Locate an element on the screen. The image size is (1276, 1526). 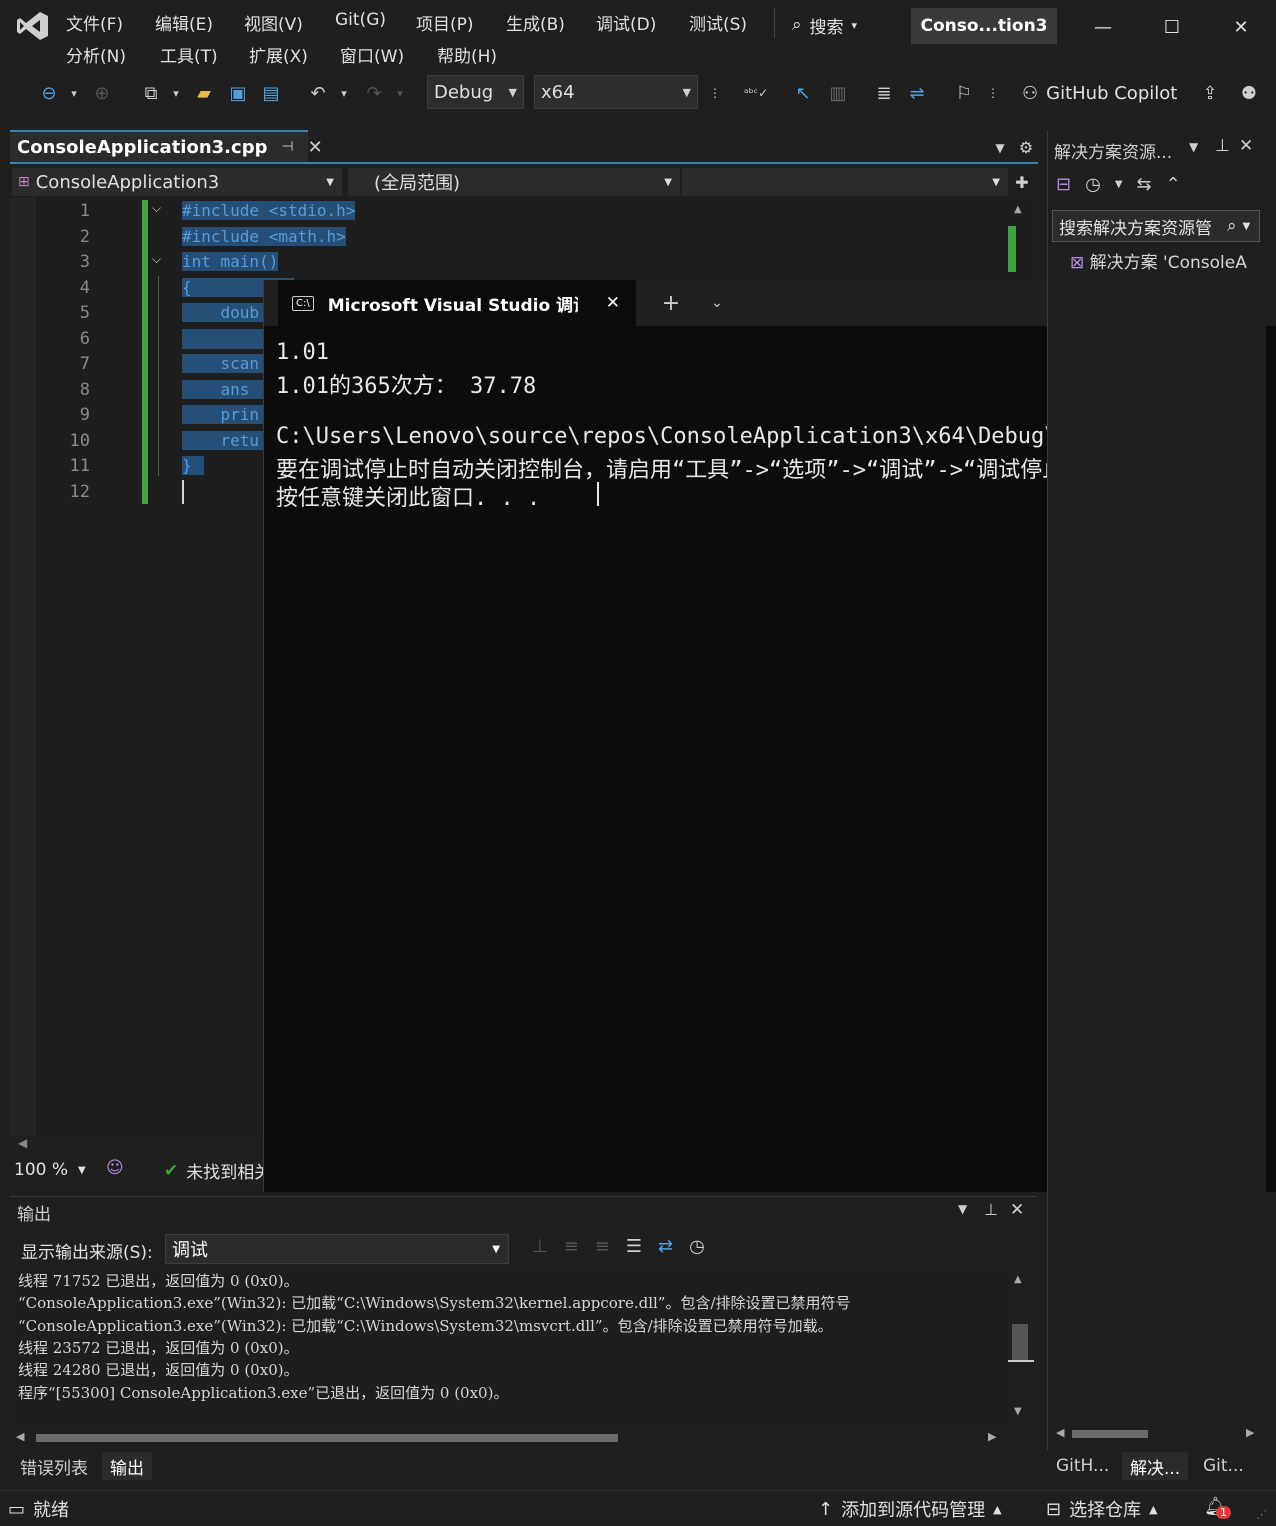
format-document-button: ≣ is located at coordinates (884, 93).